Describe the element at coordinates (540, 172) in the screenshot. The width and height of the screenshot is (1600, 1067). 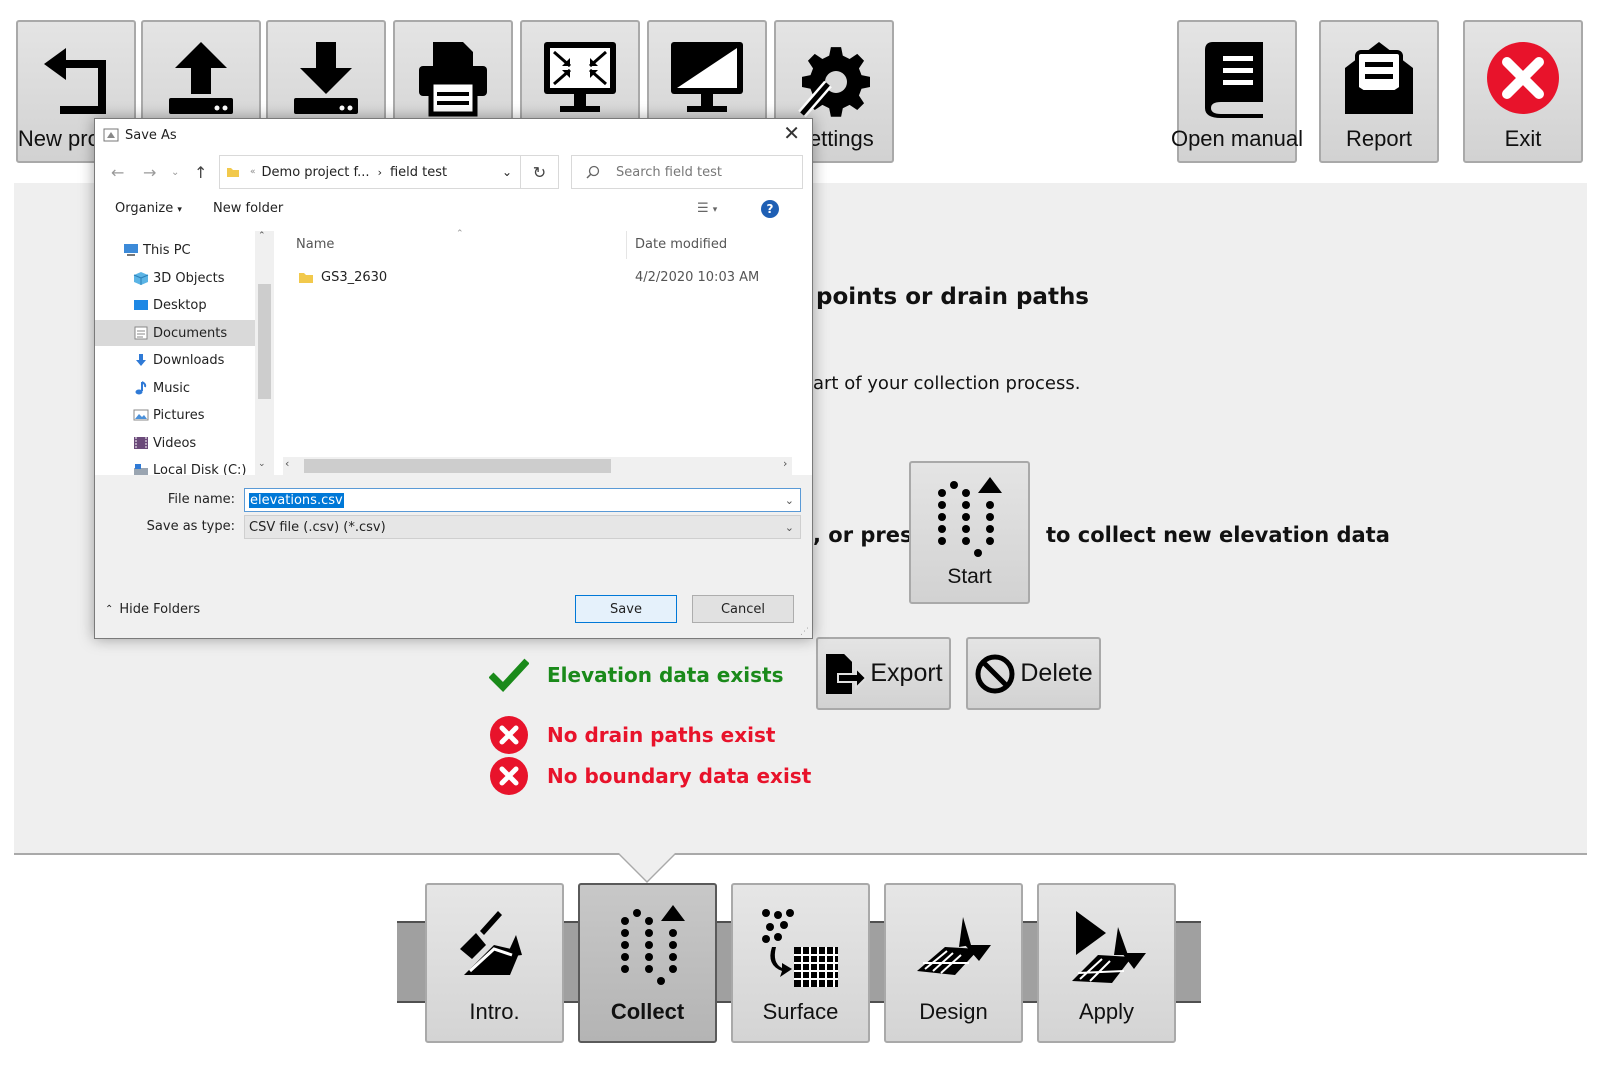
I see `refresh-icon: ↻` at that location.